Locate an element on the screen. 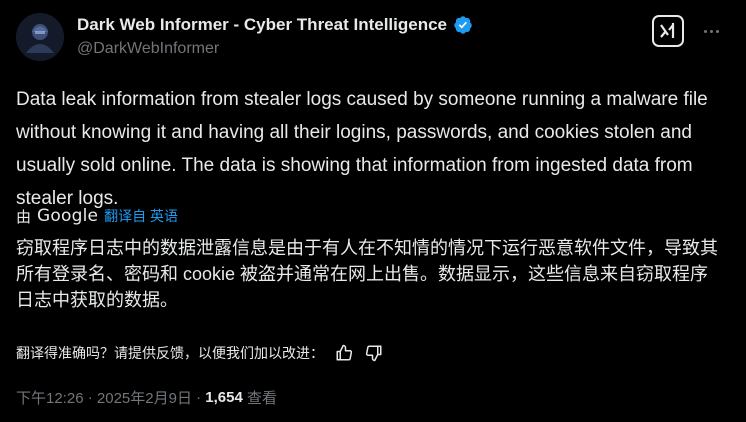 This screenshot has width=746, height=422. more-options-button is located at coordinates (711, 31).